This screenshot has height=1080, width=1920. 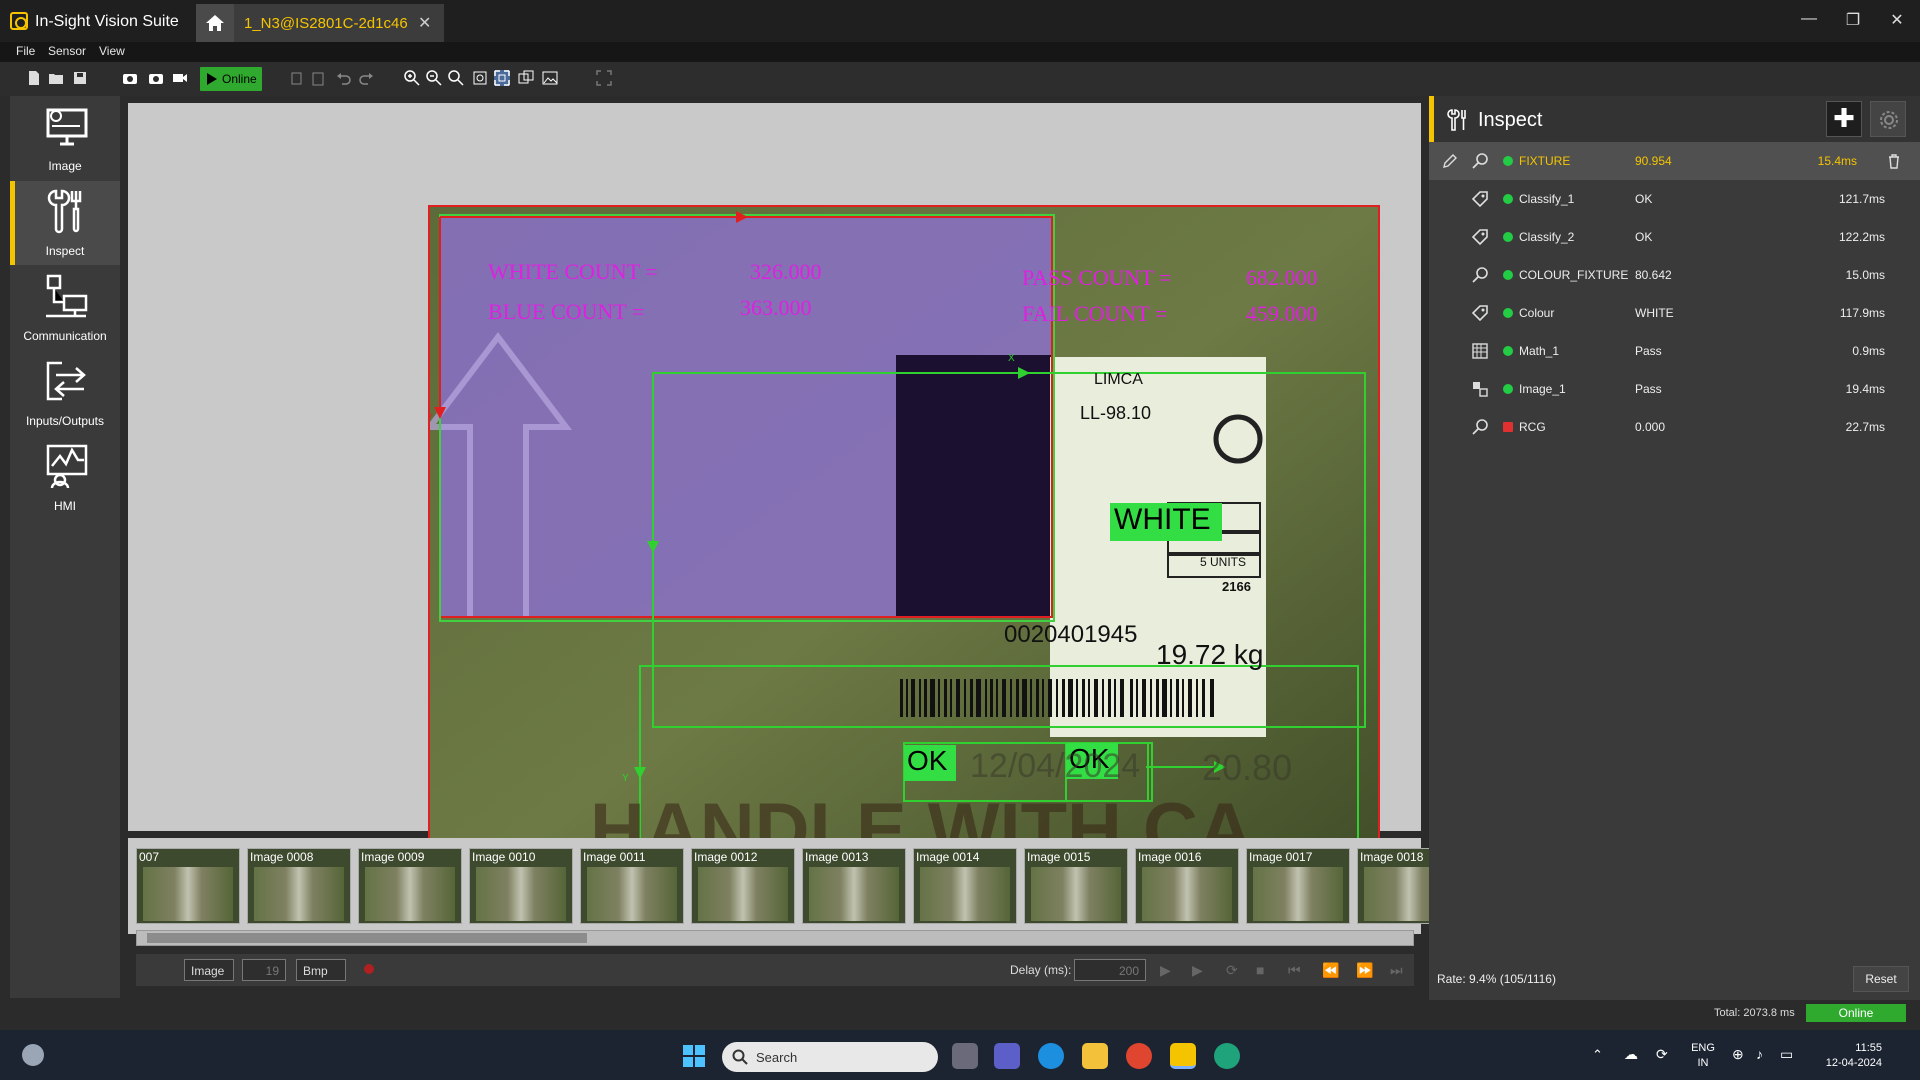 I want to click on image-index-stepper: 19, so click(x=264, y=970).